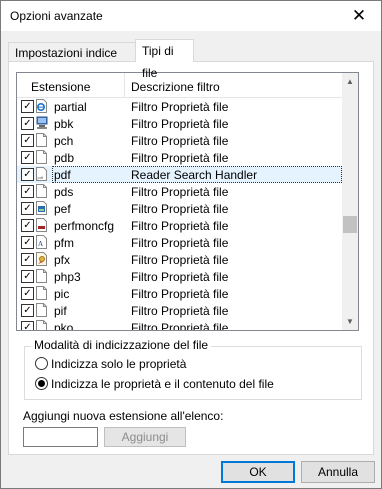  I want to click on perfmon-icon, so click(41, 225).